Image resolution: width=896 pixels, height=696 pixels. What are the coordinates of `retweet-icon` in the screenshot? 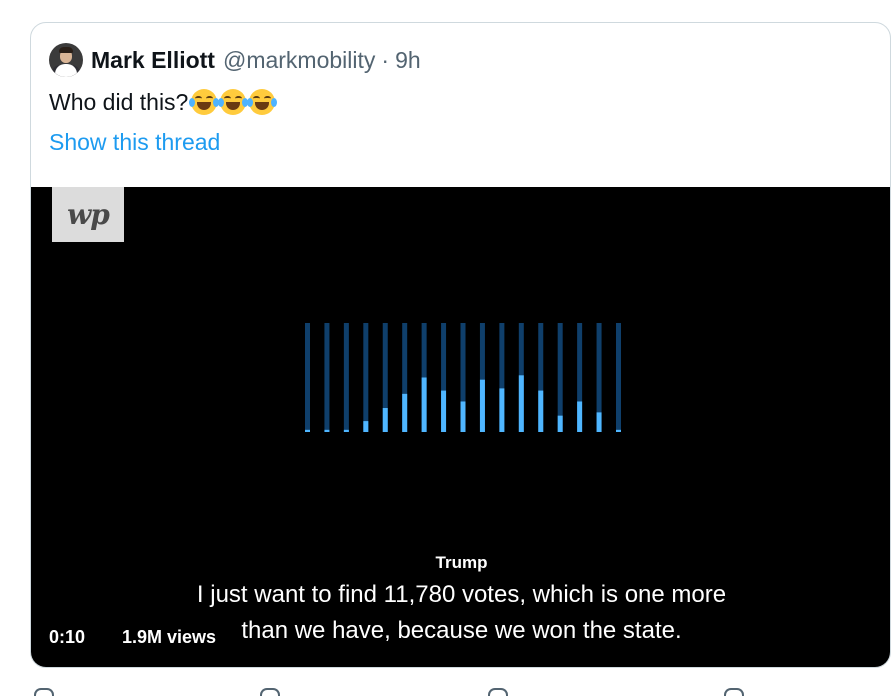 It's located at (269, 691).